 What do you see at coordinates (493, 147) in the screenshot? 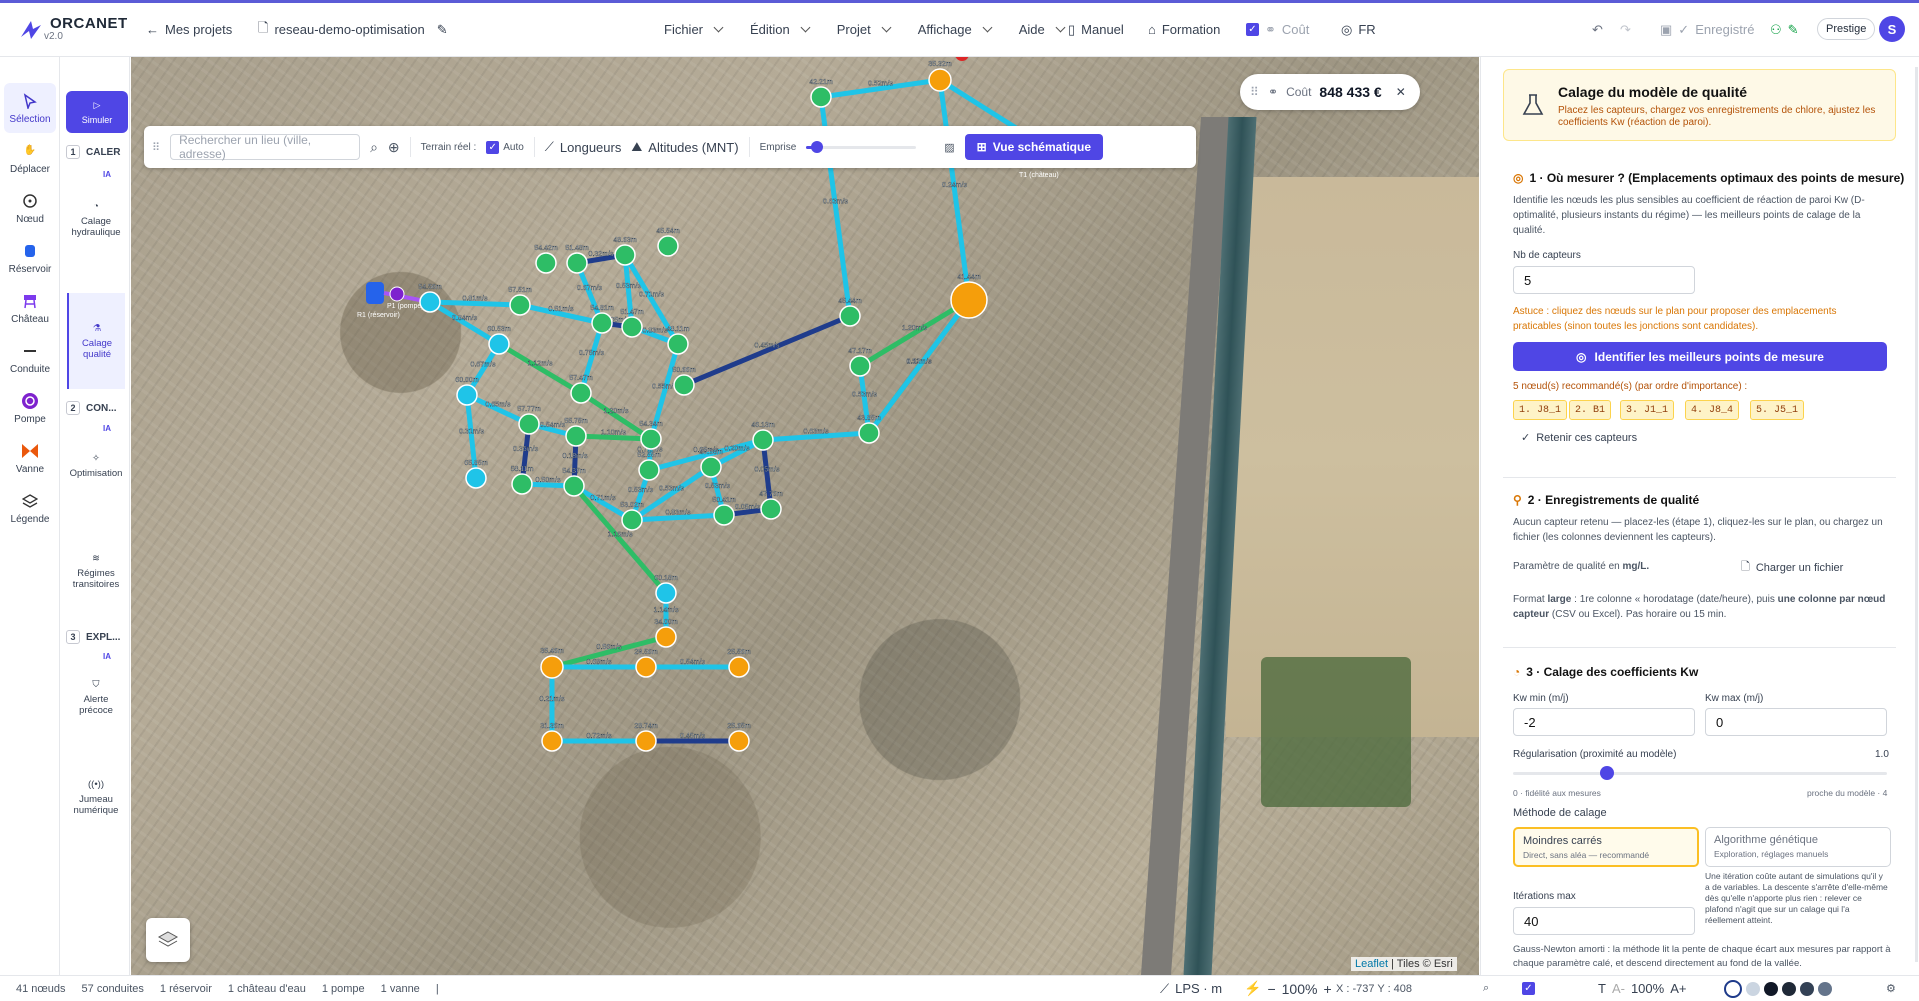
I see `auto-checkbox: ✓` at bounding box center [493, 147].